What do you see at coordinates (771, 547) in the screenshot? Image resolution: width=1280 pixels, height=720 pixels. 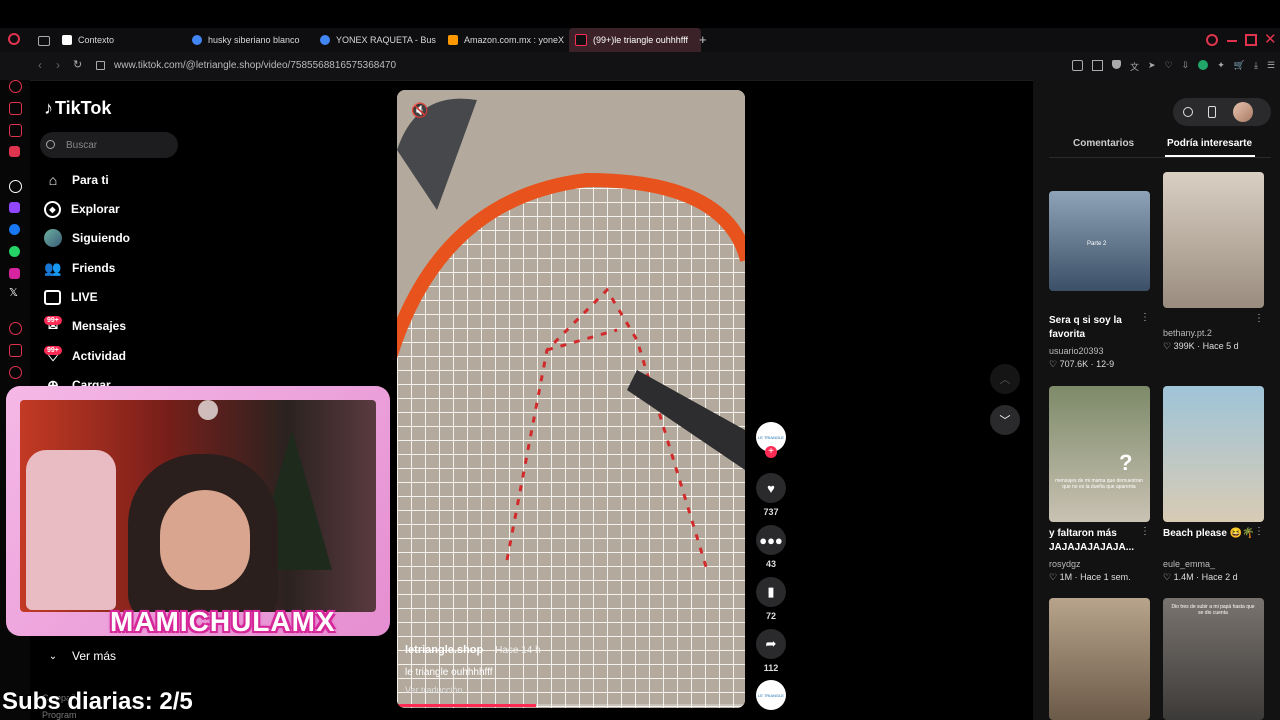 I see `comment-button: ●●● 43` at bounding box center [771, 547].